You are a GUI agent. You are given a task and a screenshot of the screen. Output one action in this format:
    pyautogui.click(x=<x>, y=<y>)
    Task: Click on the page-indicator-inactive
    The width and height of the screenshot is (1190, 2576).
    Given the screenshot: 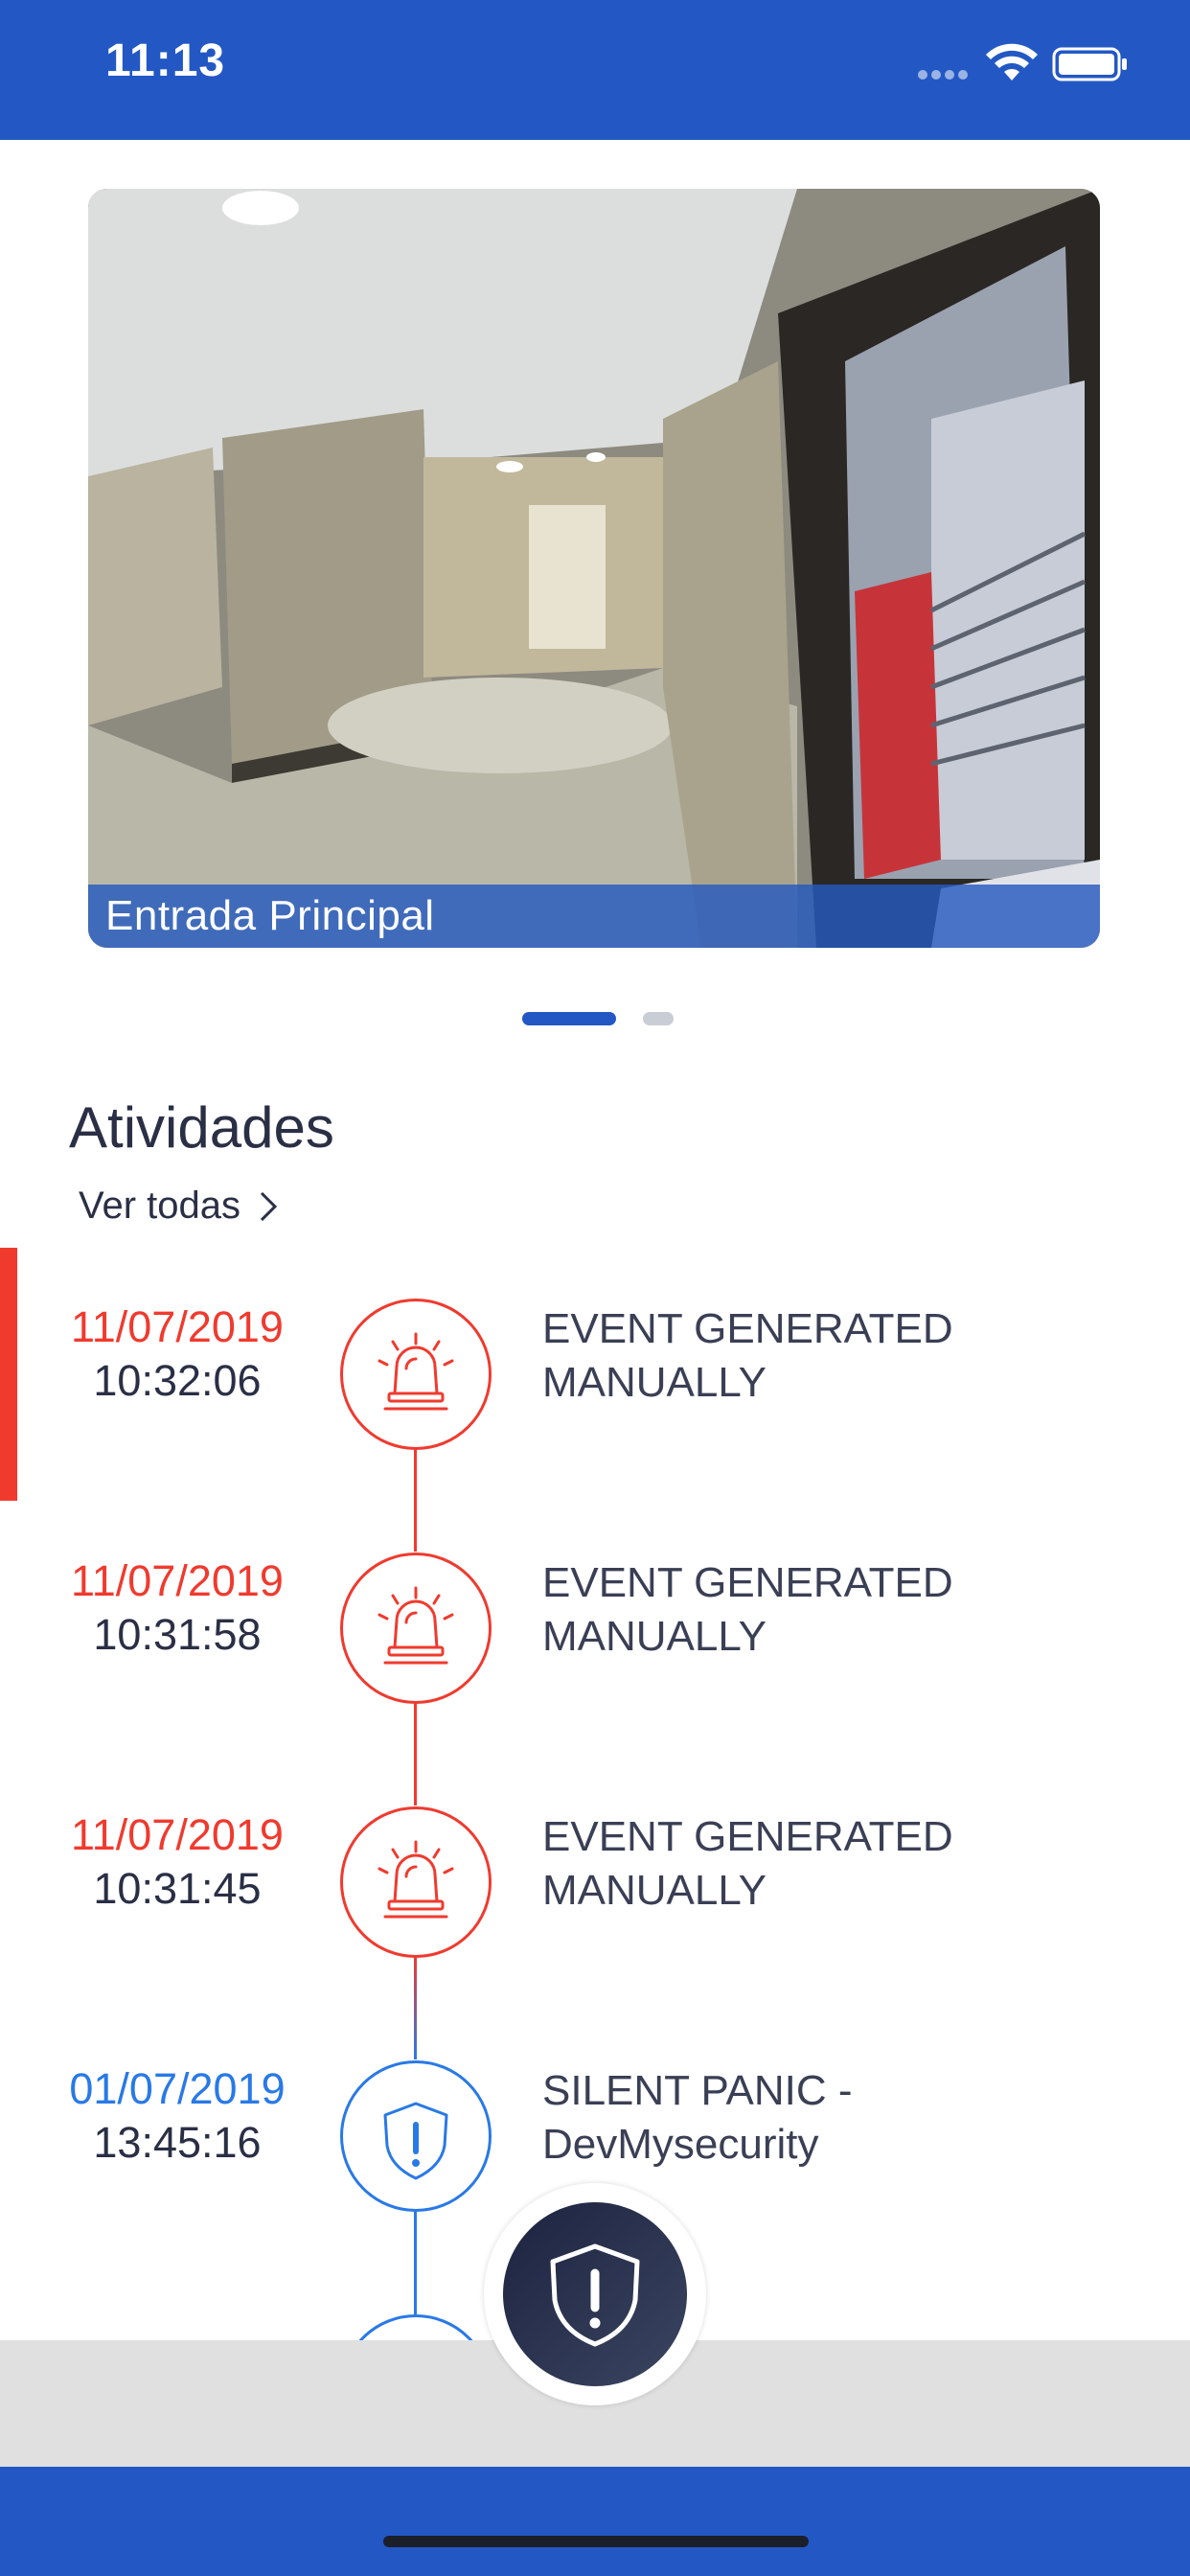 What is the action you would take?
    pyautogui.click(x=658, y=1019)
    